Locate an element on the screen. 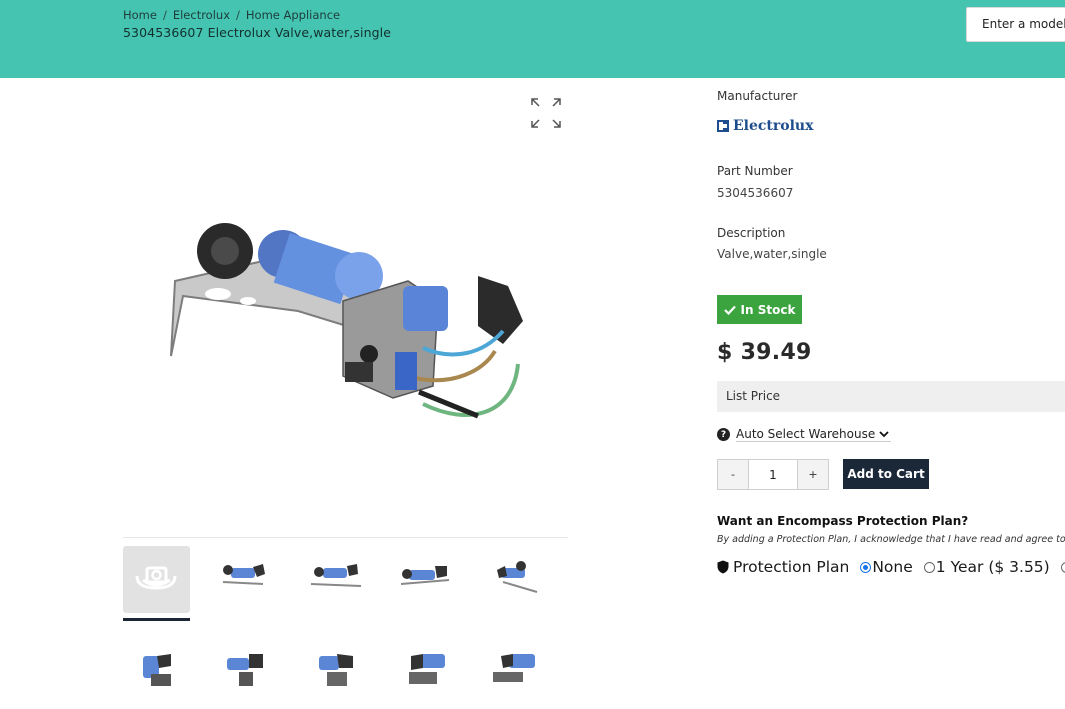  in-stock-badge: In Stock is located at coordinates (759, 309).